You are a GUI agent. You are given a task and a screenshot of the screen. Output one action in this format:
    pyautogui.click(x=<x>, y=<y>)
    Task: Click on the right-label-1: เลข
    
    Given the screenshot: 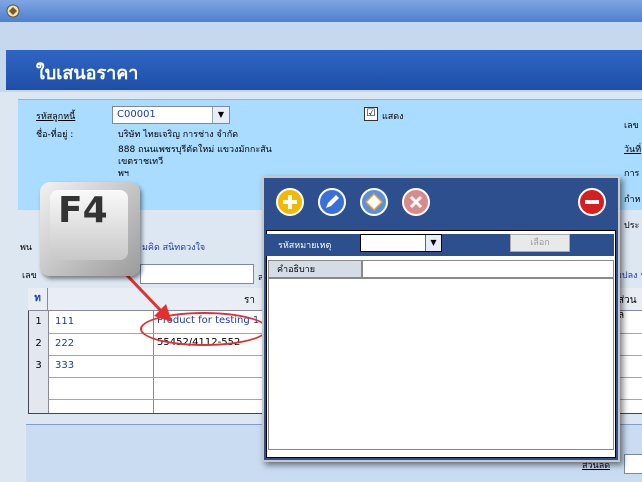 What is the action you would take?
    pyautogui.click(x=631, y=126)
    